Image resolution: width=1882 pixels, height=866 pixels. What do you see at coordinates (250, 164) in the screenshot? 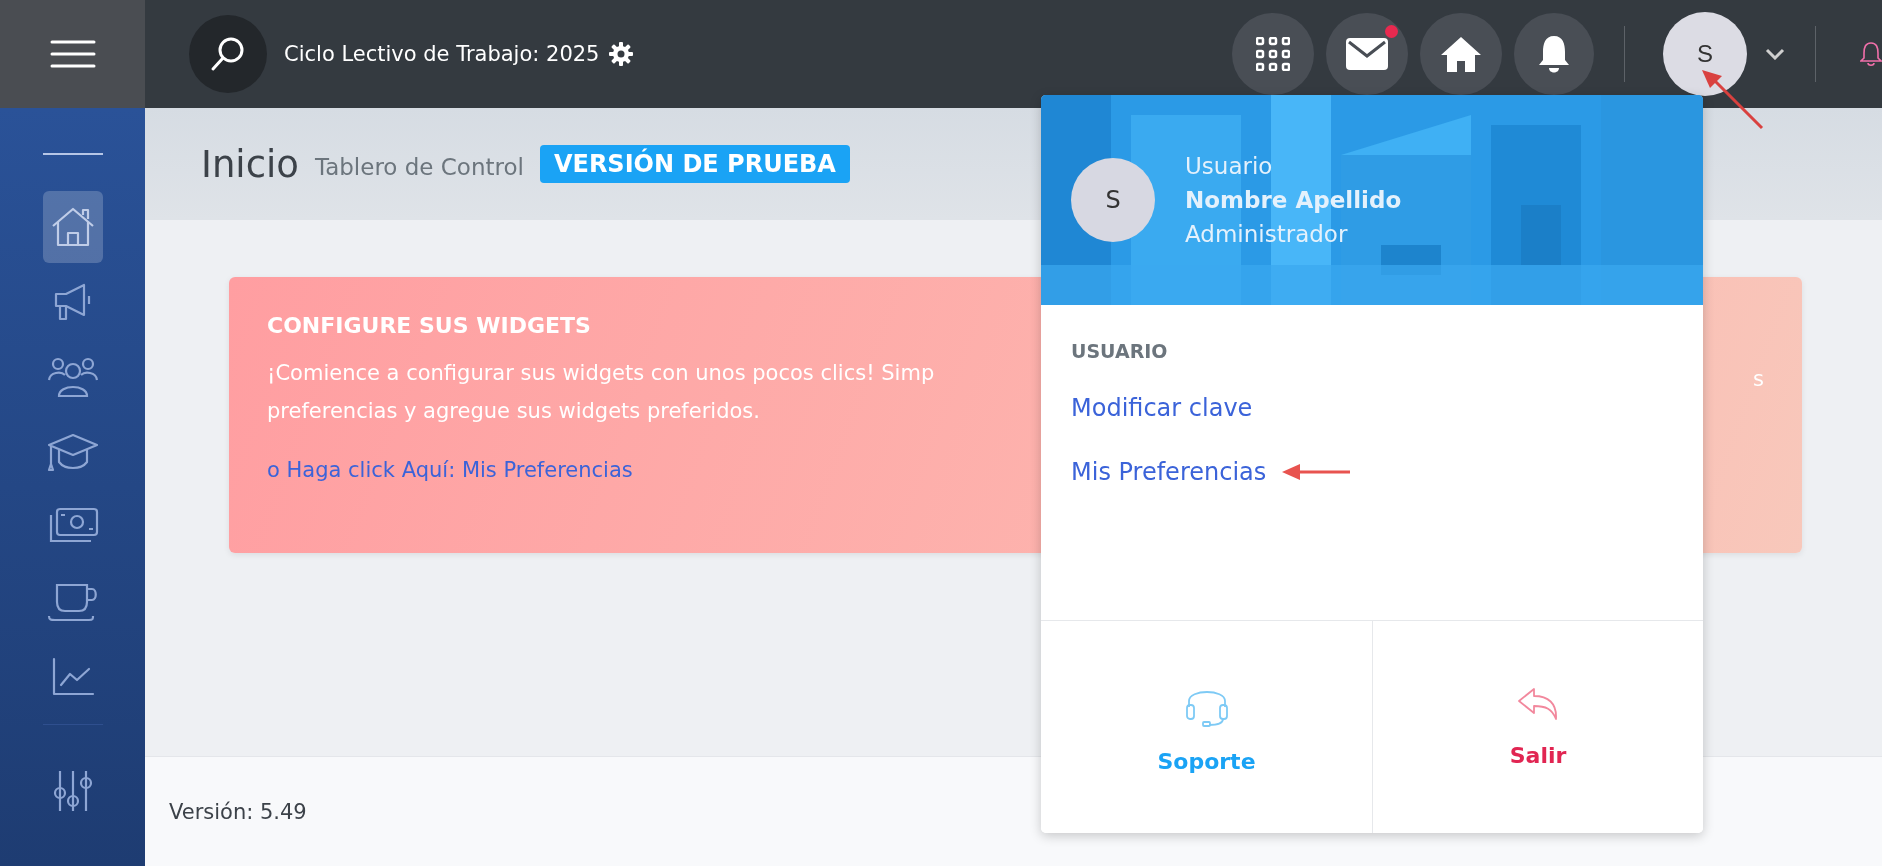
I see `page-title: Inicio` at bounding box center [250, 164].